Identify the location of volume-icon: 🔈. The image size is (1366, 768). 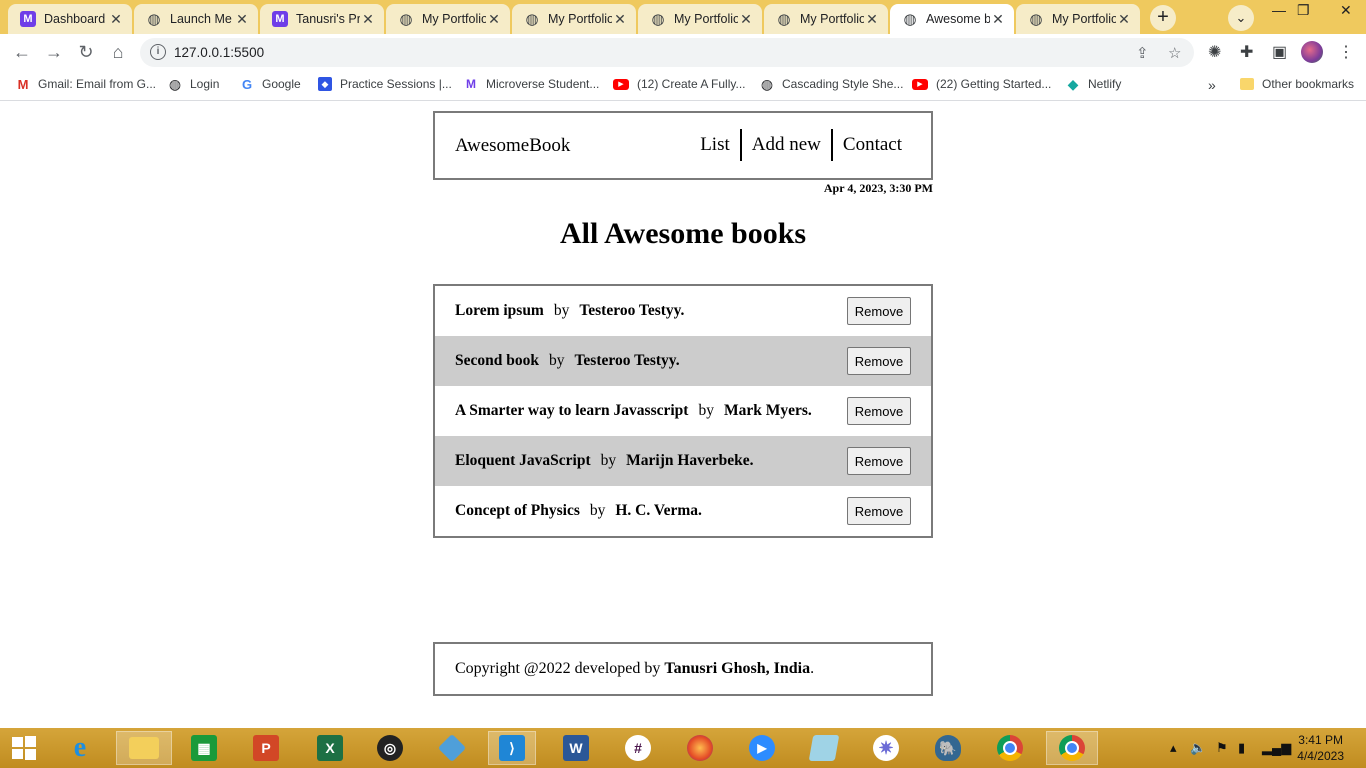
(1198, 748).